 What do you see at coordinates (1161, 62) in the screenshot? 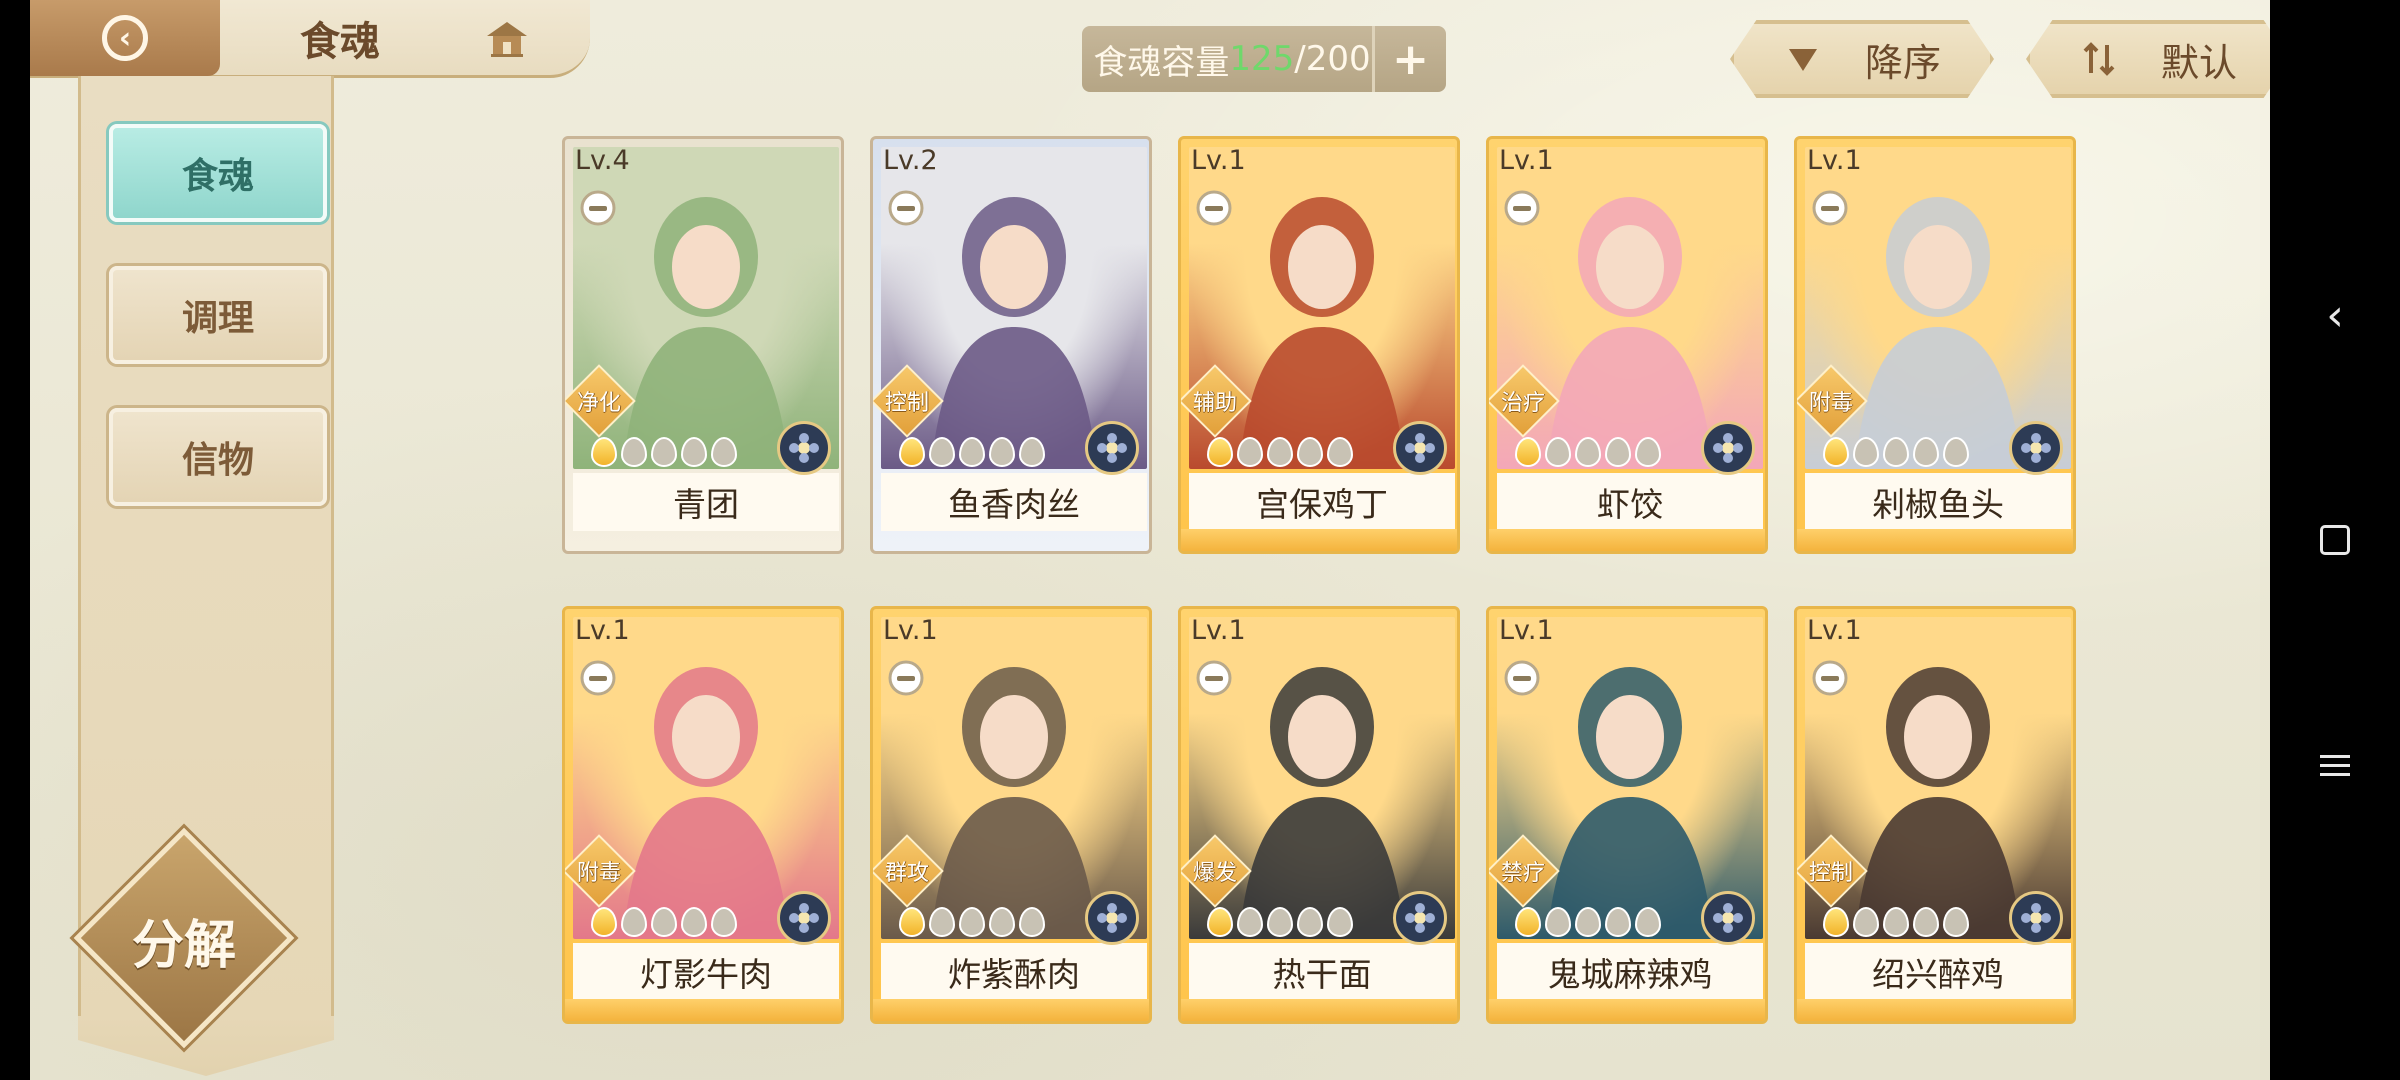
I see `capacity-label: 食魂容量` at bounding box center [1161, 62].